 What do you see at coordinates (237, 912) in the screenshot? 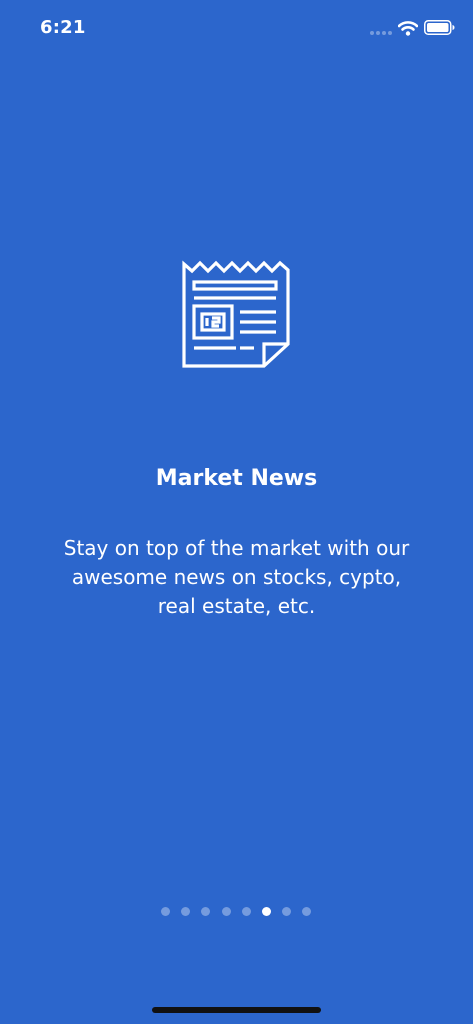
I see `page-indicator` at bounding box center [237, 912].